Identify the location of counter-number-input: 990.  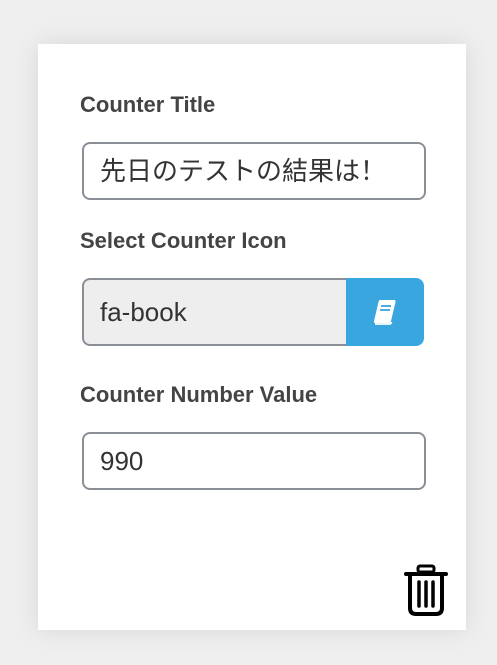
(254, 461).